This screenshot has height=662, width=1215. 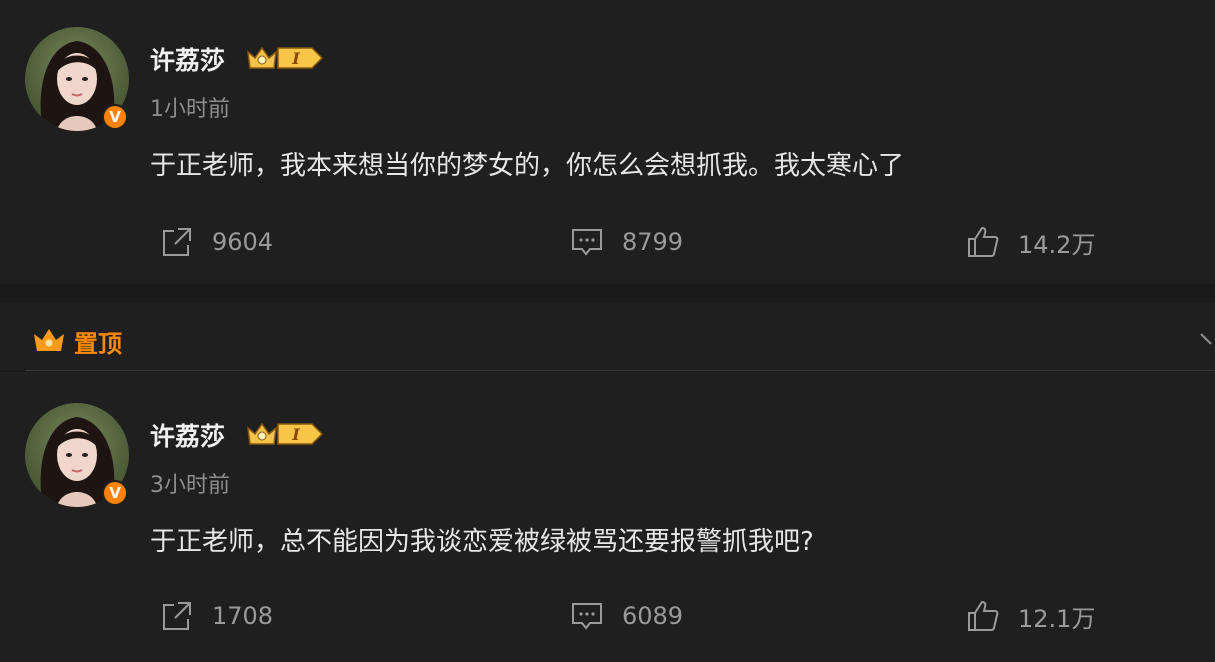 What do you see at coordinates (1057, 244) in the screenshot?
I see `like-count: 14.2万` at bounding box center [1057, 244].